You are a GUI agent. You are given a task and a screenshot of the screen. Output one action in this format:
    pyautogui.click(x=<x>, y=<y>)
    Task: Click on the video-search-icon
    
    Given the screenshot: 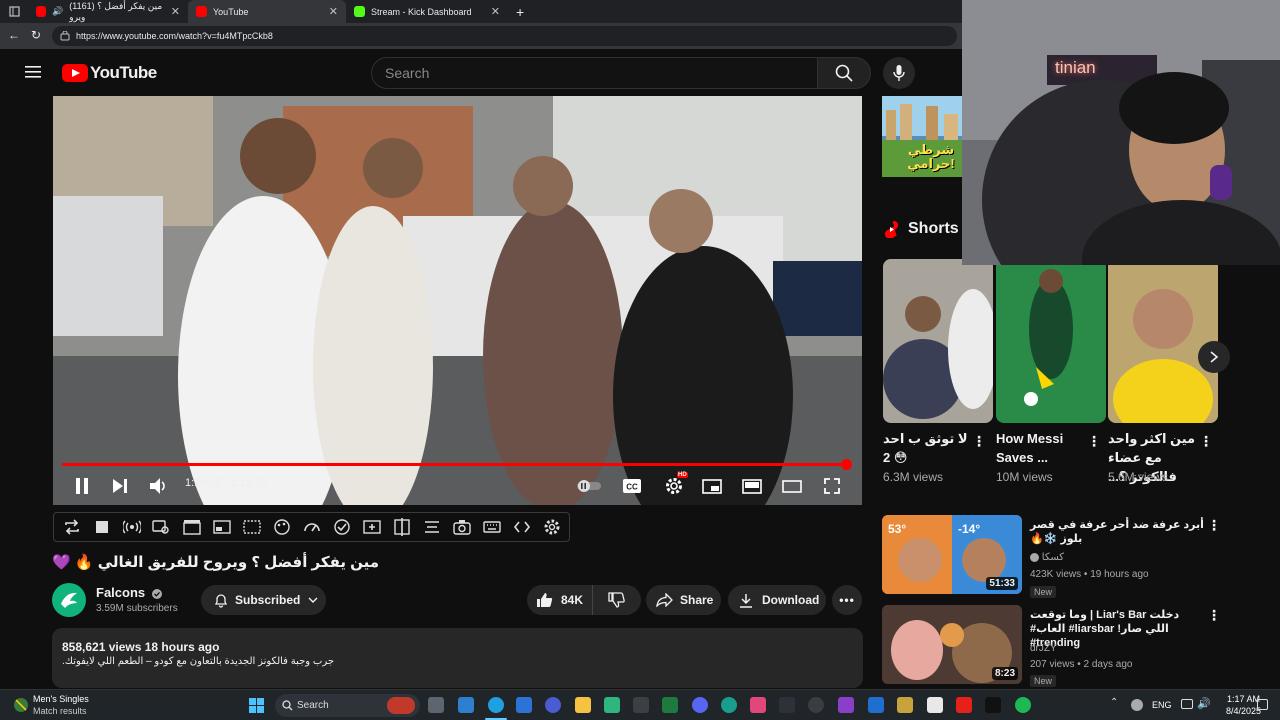 What is the action you would take?
    pyautogui.click(x=161, y=527)
    